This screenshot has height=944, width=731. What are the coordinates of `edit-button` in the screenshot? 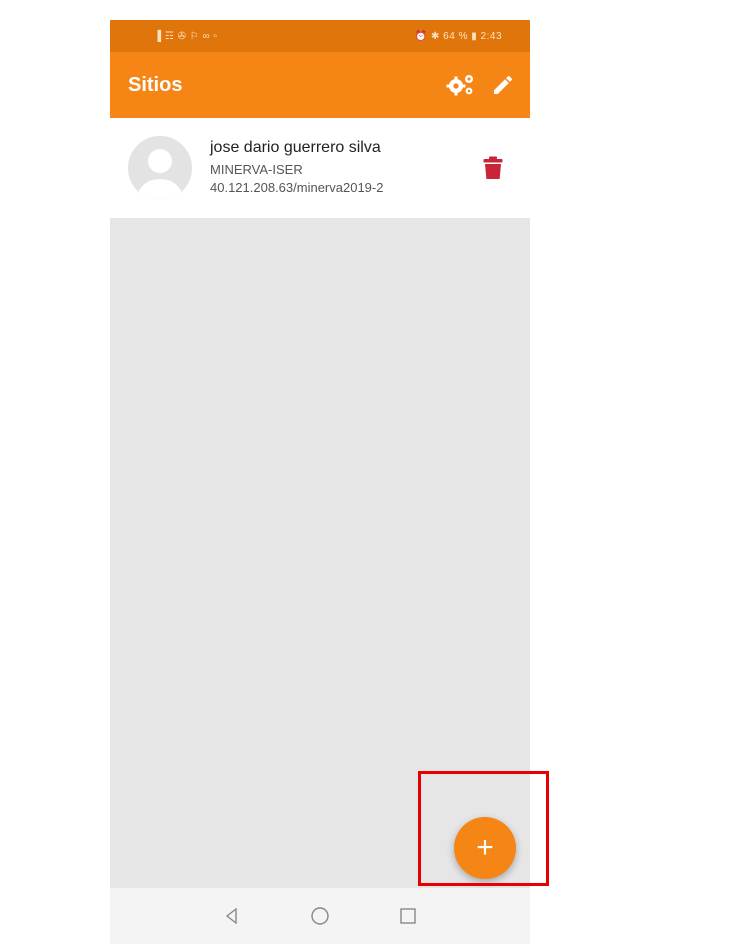 It's located at (503, 85).